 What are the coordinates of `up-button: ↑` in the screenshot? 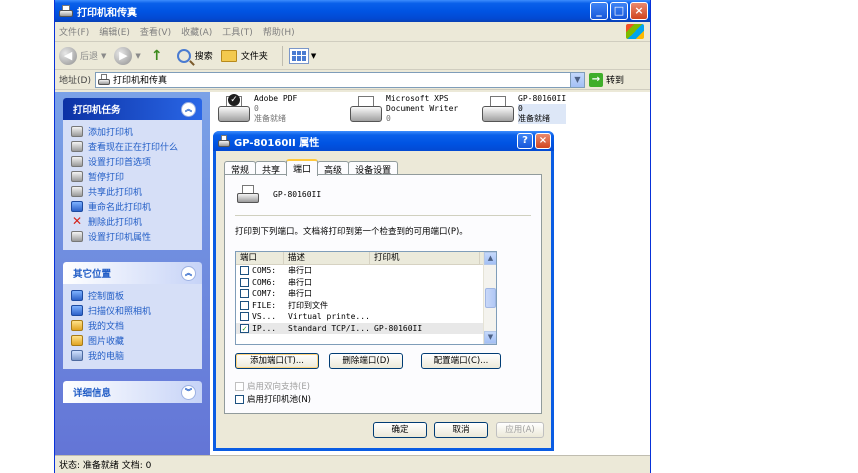 It's located at (159, 56).